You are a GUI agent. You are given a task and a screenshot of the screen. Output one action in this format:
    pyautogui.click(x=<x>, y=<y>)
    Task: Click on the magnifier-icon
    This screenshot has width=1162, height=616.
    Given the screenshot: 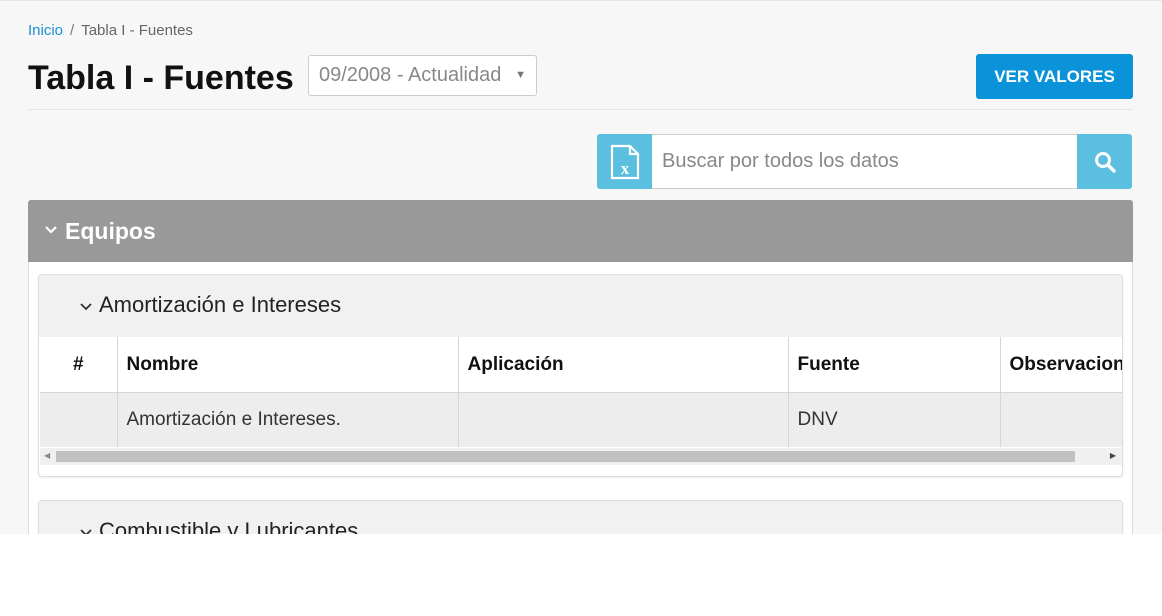 What is the action you would take?
    pyautogui.click(x=1105, y=162)
    